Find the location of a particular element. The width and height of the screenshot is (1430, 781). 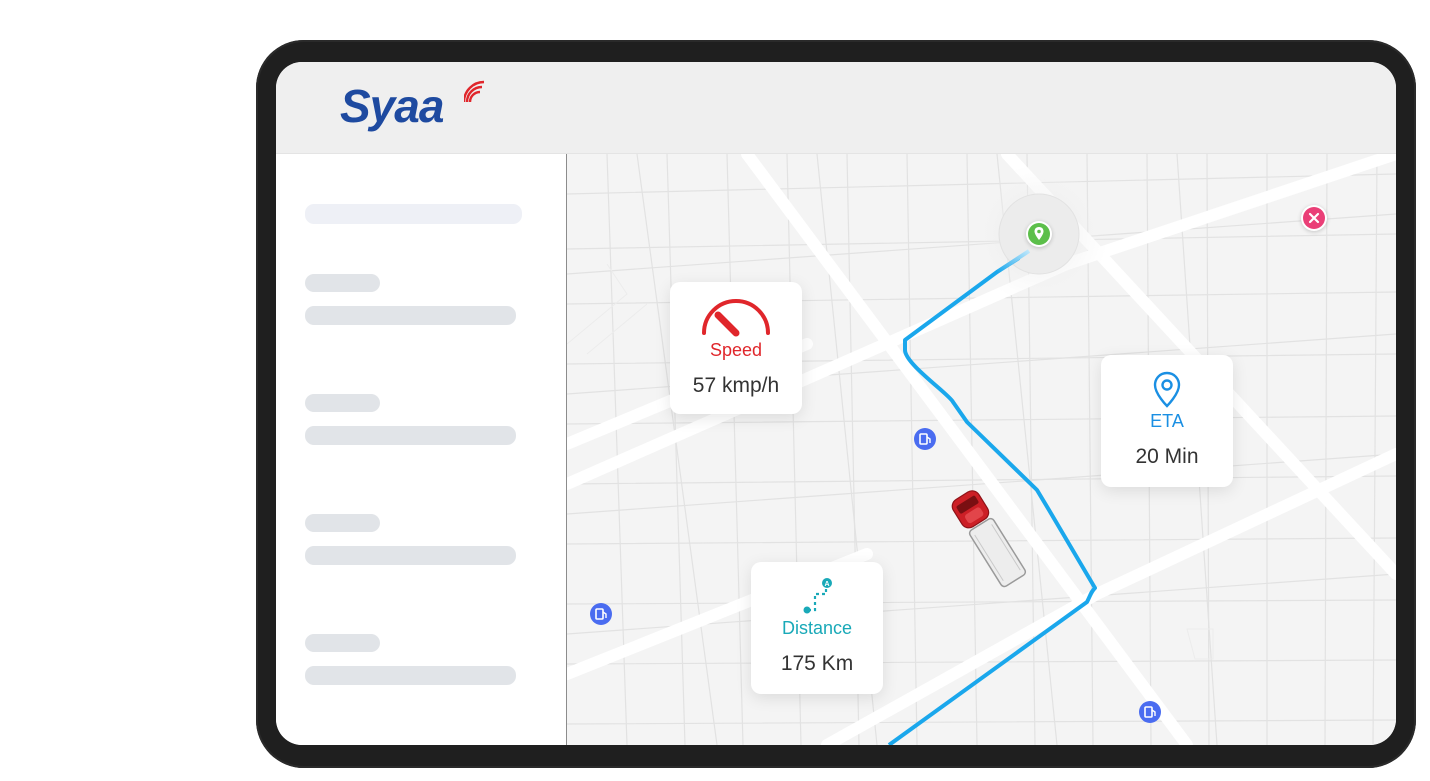

distance-label: Distance is located at coordinates (817, 628).